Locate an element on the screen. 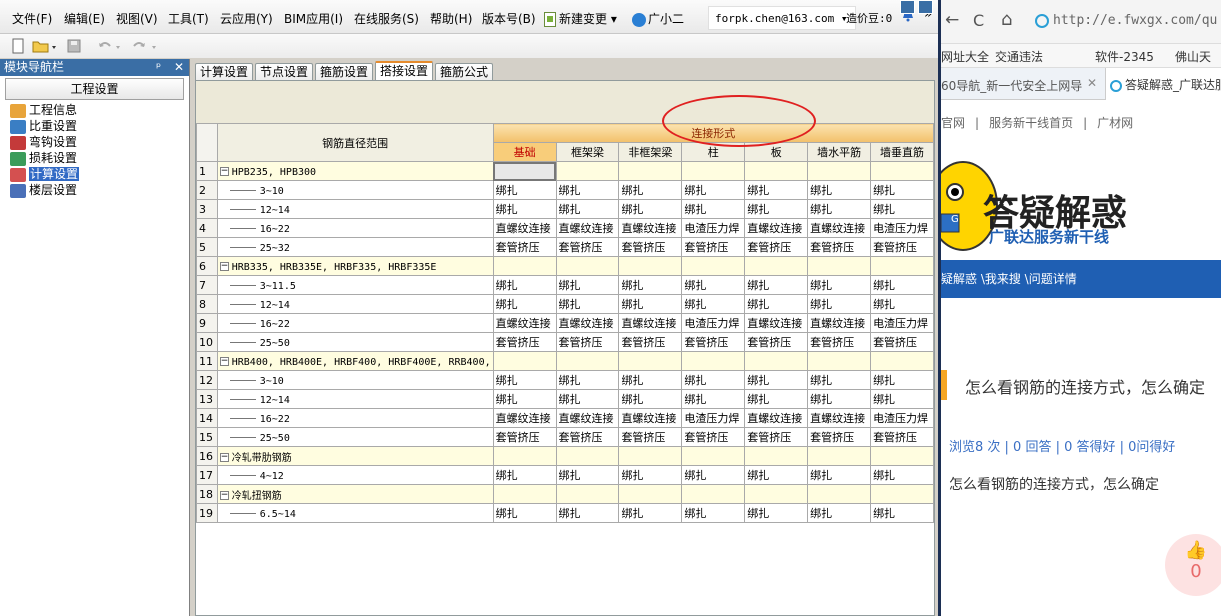 The width and height of the screenshot is (1221, 616). menu-file: 文件(F) is located at coordinates (32, 18).